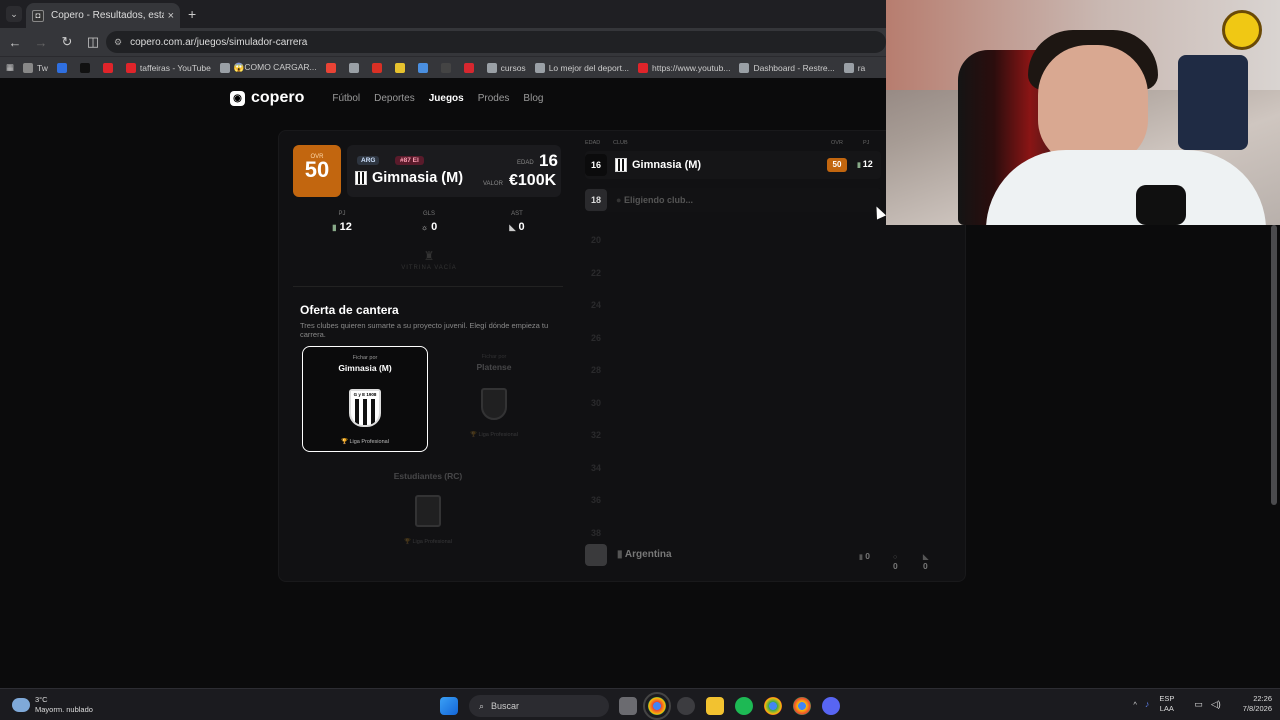 Image resolution: width=1280 pixels, height=720 pixels. I want to click on bookmark-item: cursos, so click(506, 67).